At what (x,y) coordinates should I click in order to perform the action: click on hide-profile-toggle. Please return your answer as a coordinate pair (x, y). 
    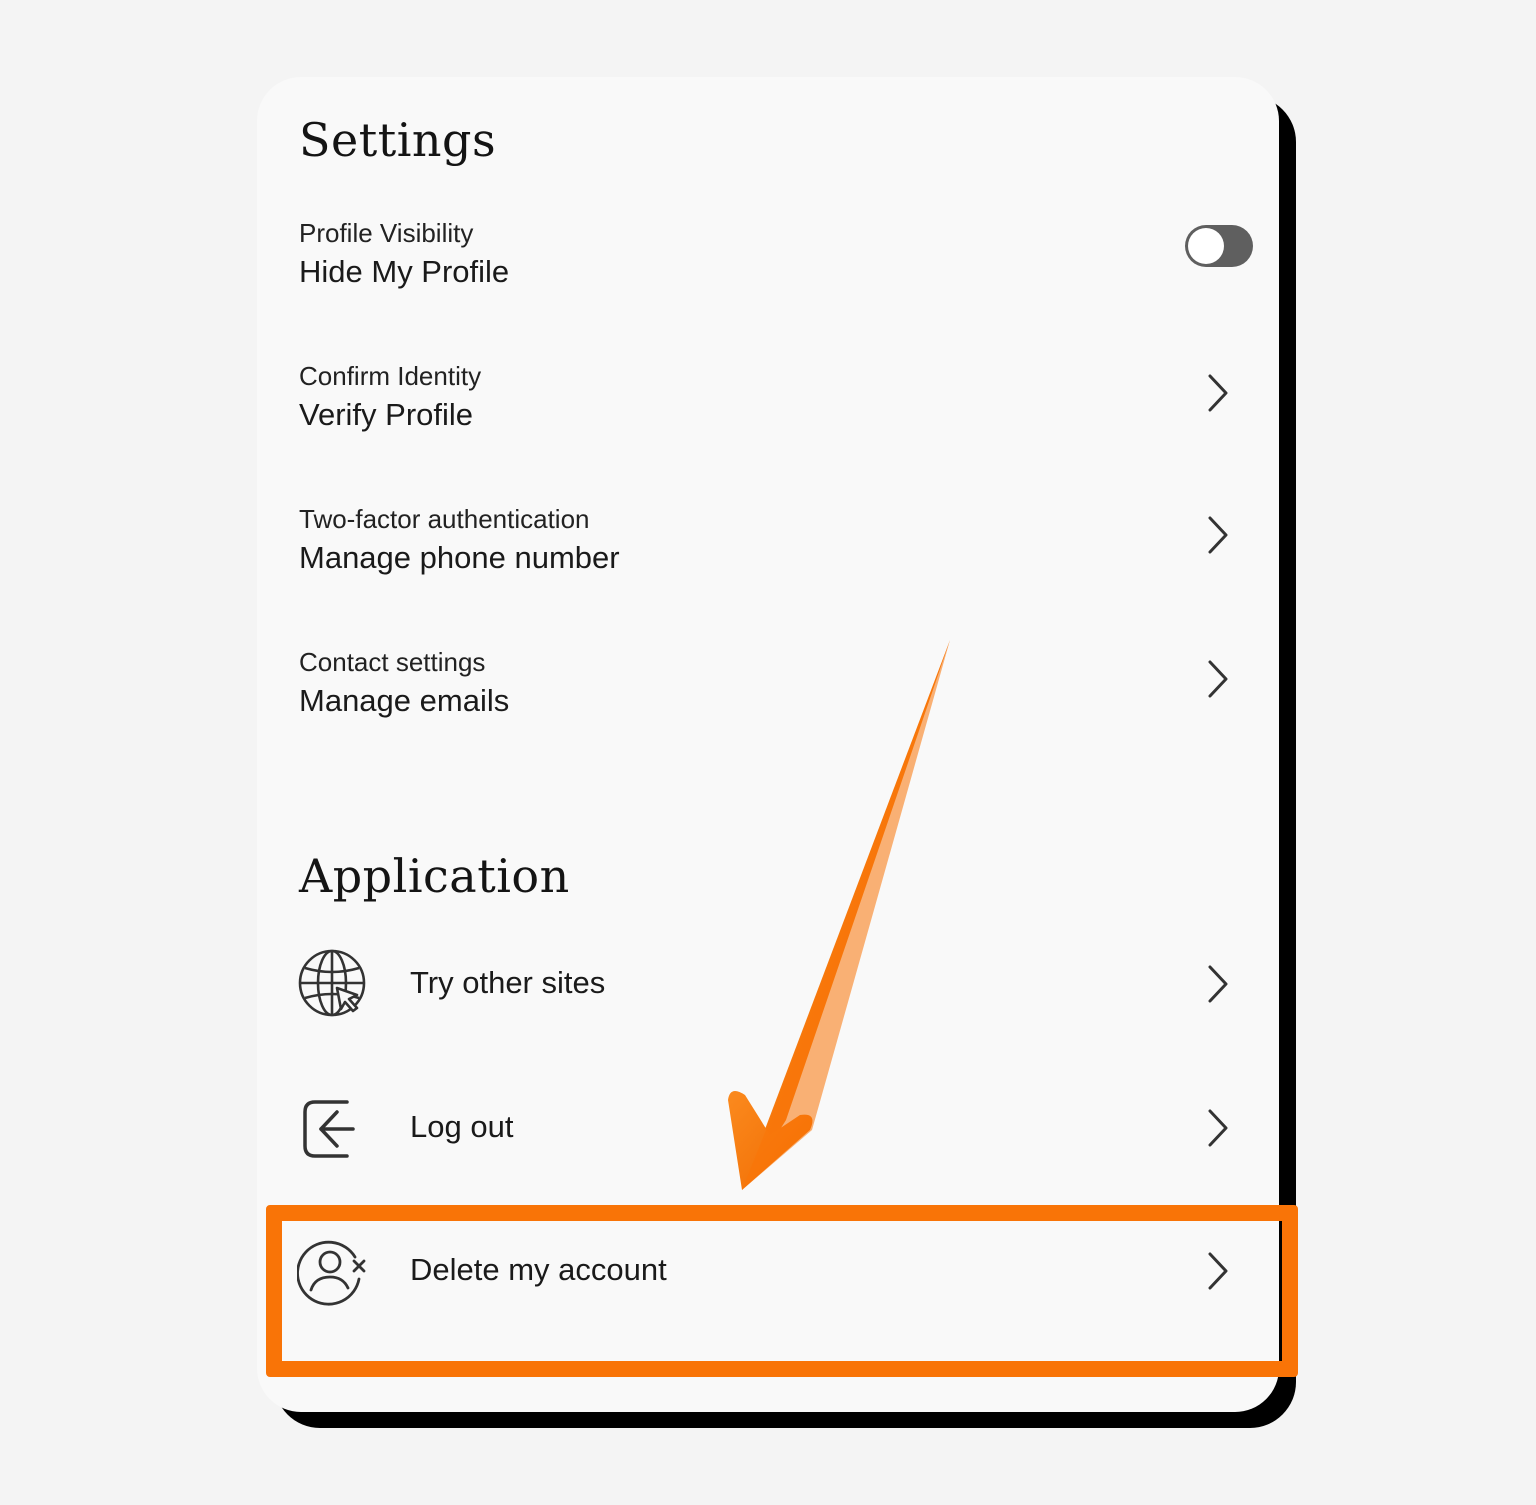
    Looking at the image, I should click on (1219, 246).